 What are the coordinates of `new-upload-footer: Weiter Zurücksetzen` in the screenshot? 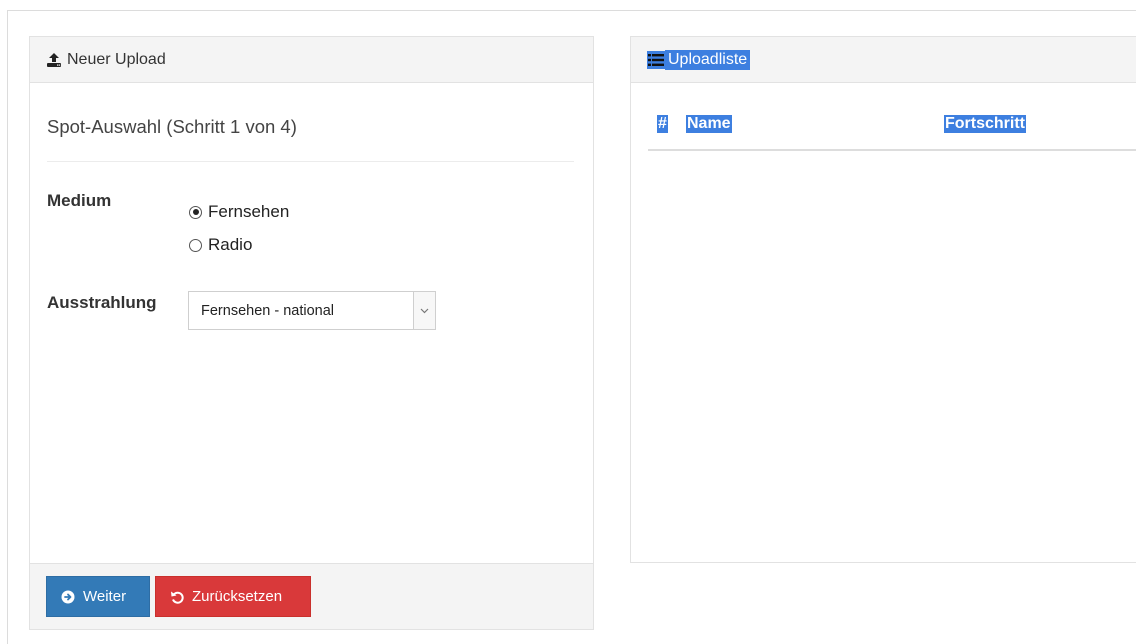 It's located at (311, 596).